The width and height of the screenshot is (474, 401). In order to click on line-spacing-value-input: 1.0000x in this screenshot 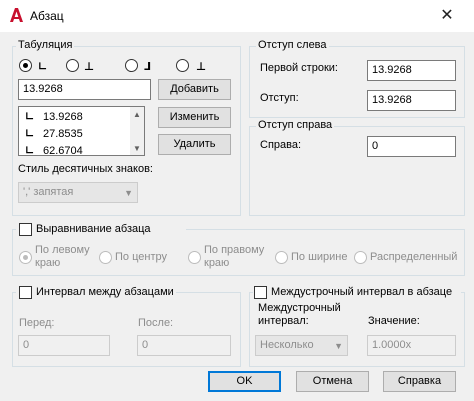, I will do `click(411, 345)`.